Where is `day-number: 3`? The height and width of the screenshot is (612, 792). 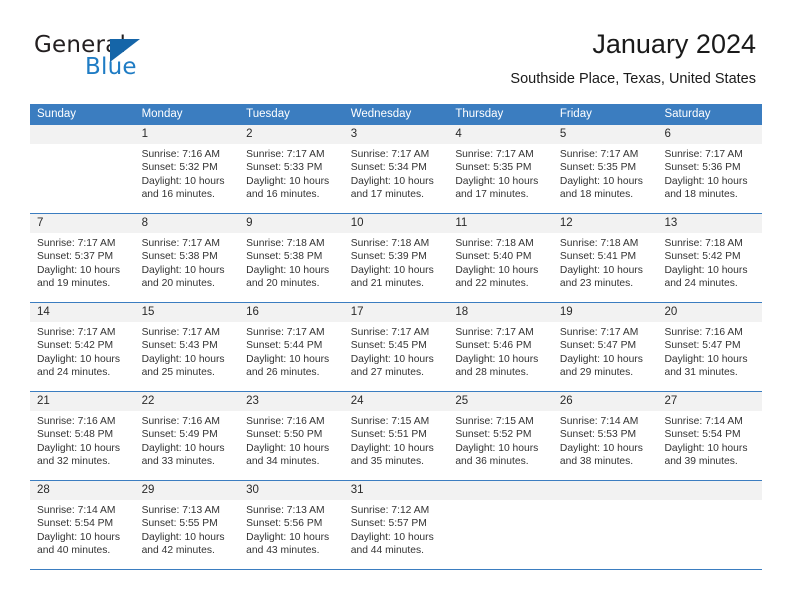
day-number: 3 is located at coordinates (396, 134).